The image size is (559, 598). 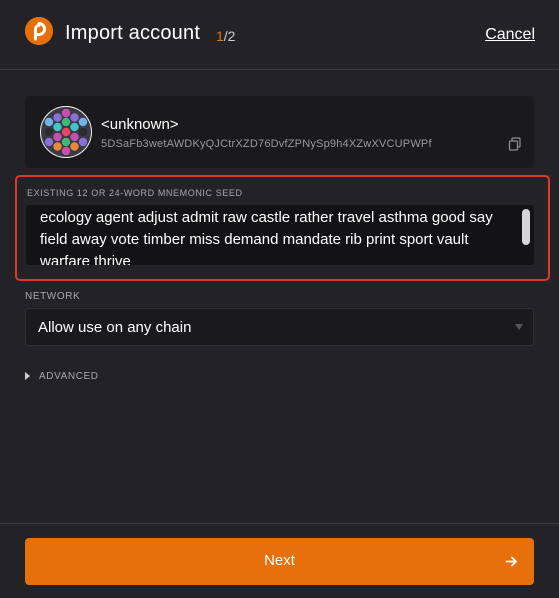 I want to click on network-selected-value: Allow use on any chain, so click(x=114, y=327).